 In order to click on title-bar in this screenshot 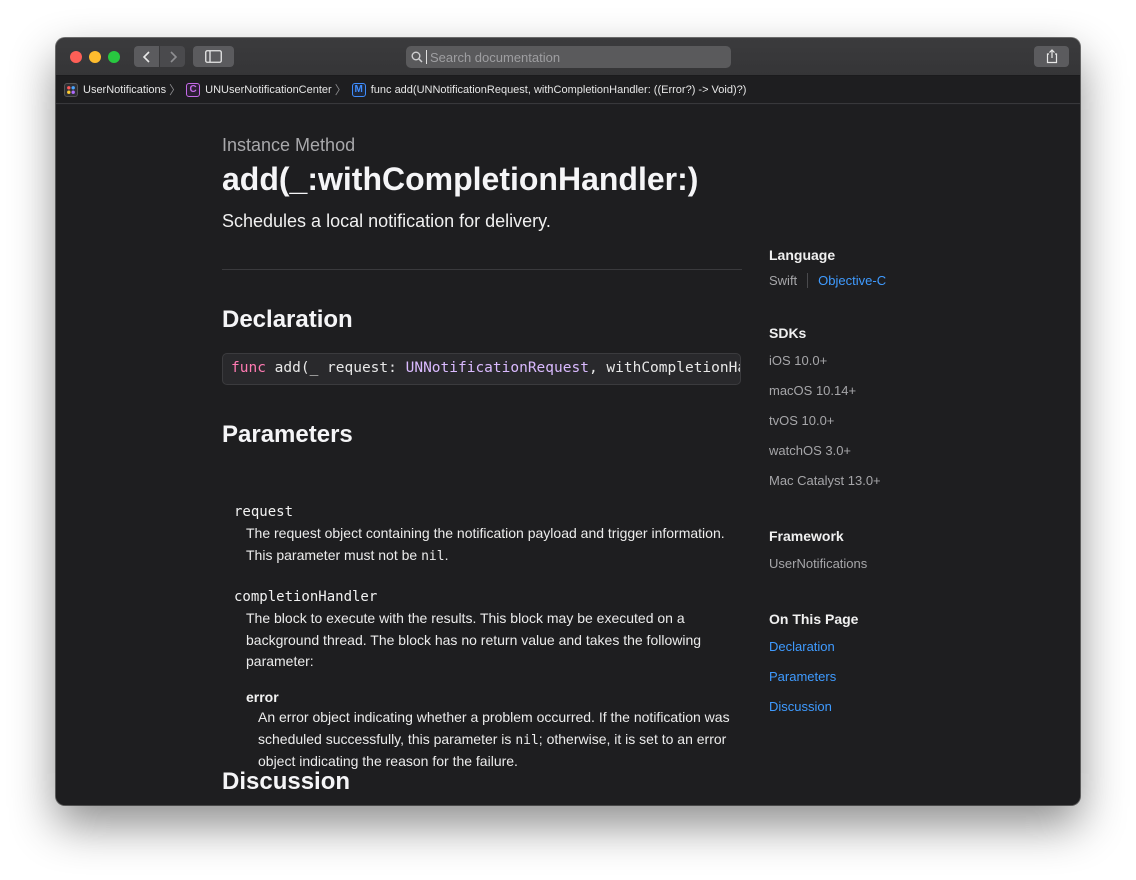, I will do `click(568, 57)`.